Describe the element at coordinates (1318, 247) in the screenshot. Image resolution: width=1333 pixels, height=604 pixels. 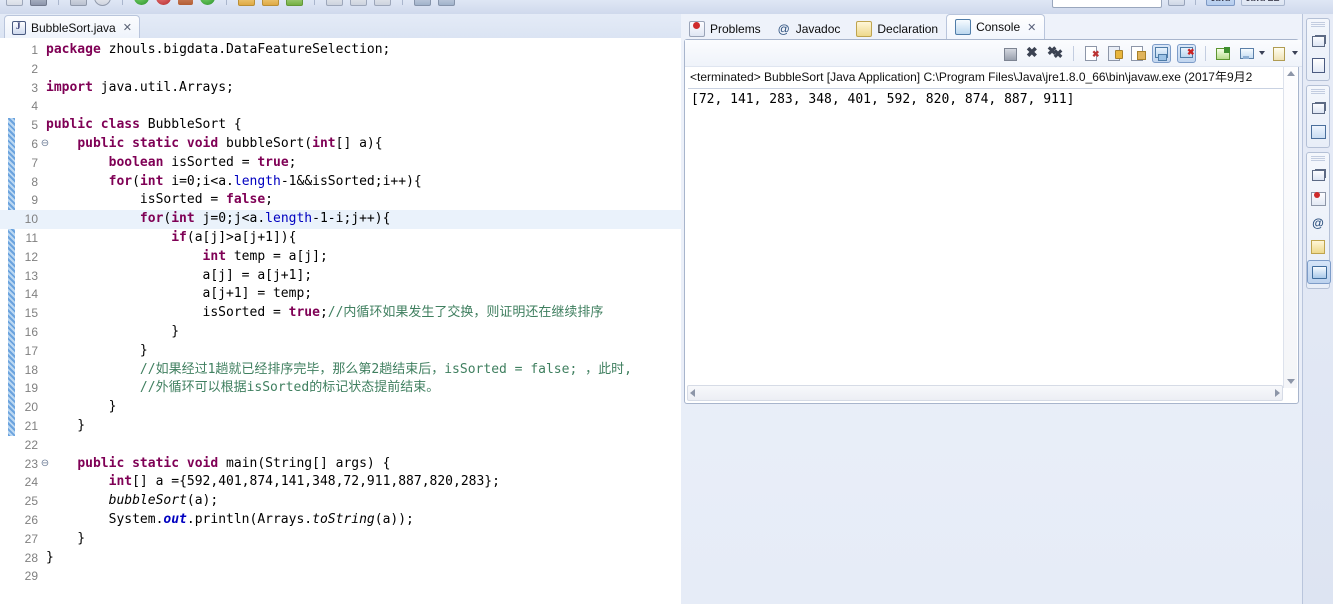
I see `declaration-view-icon` at that location.